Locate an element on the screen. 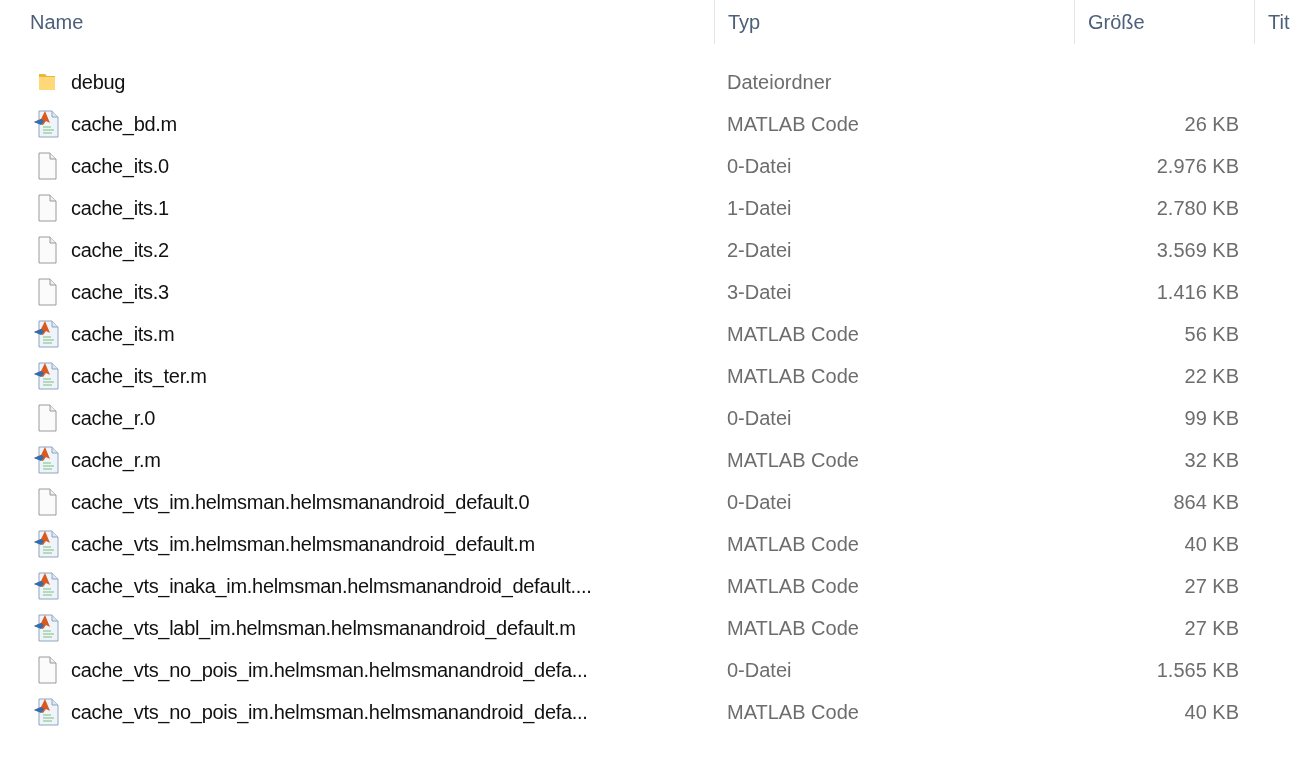 The height and width of the screenshot is (778, 1292). column-header: Tit is located at coordinates (1279, 22).